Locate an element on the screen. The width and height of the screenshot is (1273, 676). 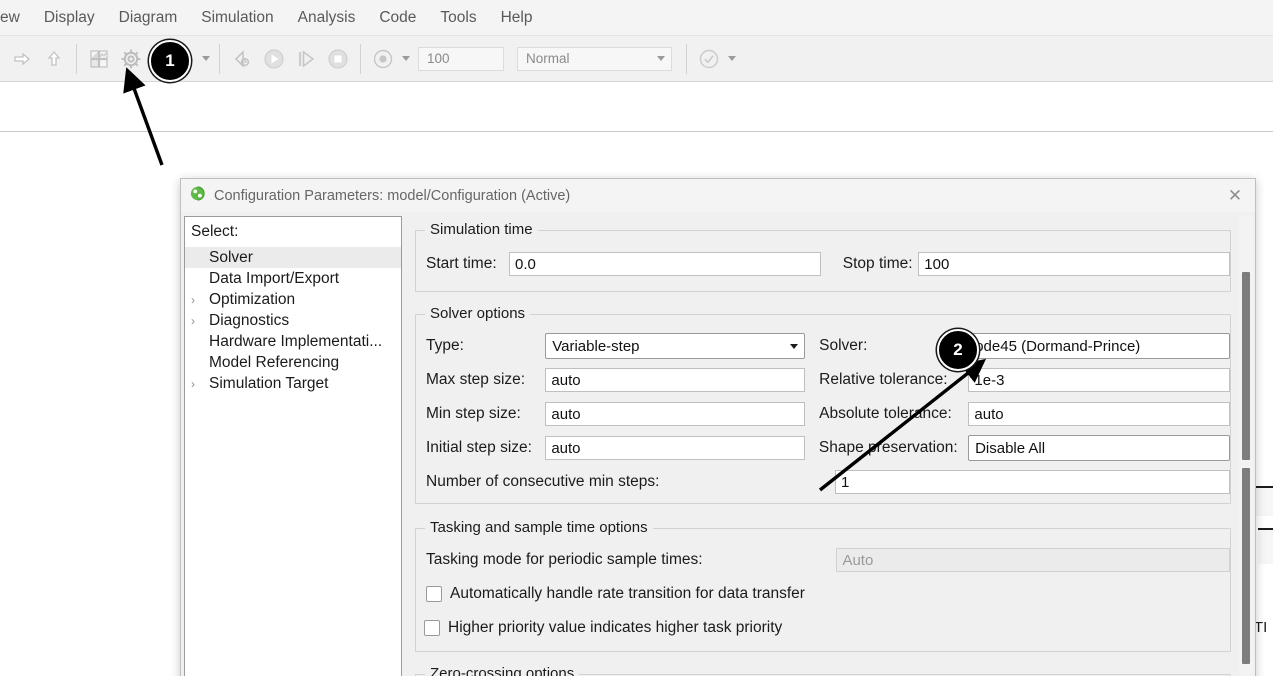
toolbar-group-navigate is located at coordinates (38, 59).